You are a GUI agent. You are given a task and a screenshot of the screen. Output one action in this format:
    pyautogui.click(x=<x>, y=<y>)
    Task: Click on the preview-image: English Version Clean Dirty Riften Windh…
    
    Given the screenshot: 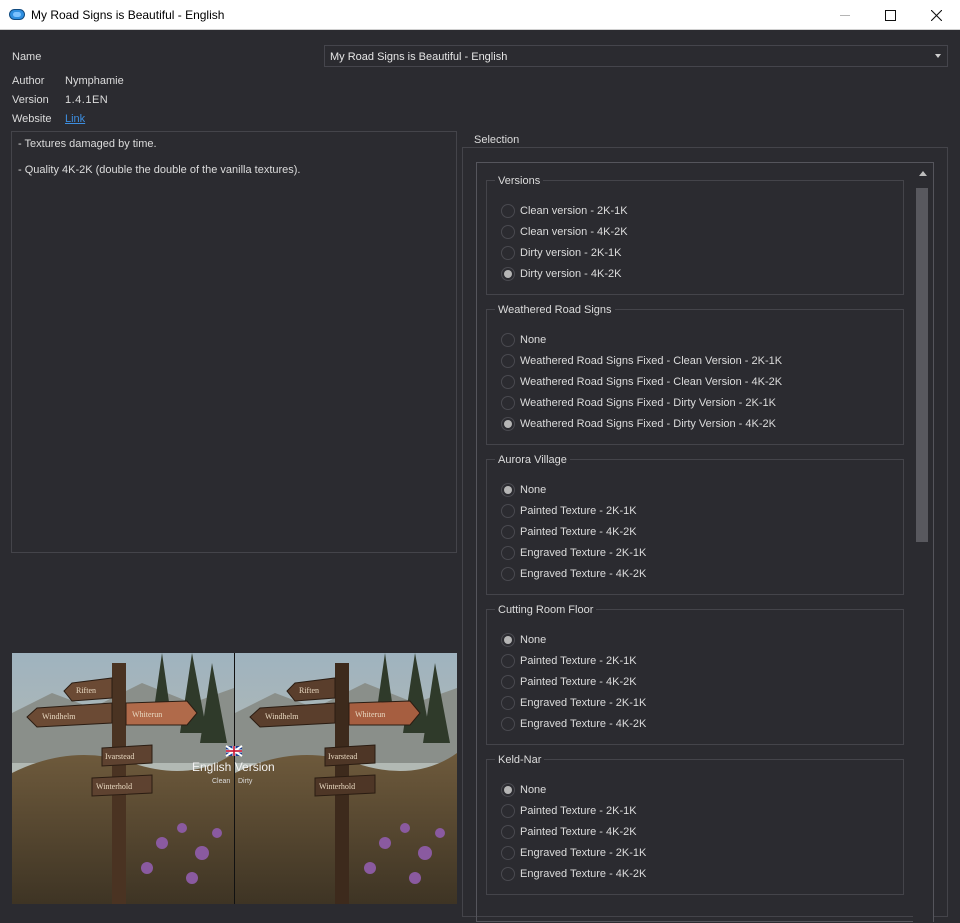 What is the action you would take?
    pyautogui.click(x=234, y=778)
    